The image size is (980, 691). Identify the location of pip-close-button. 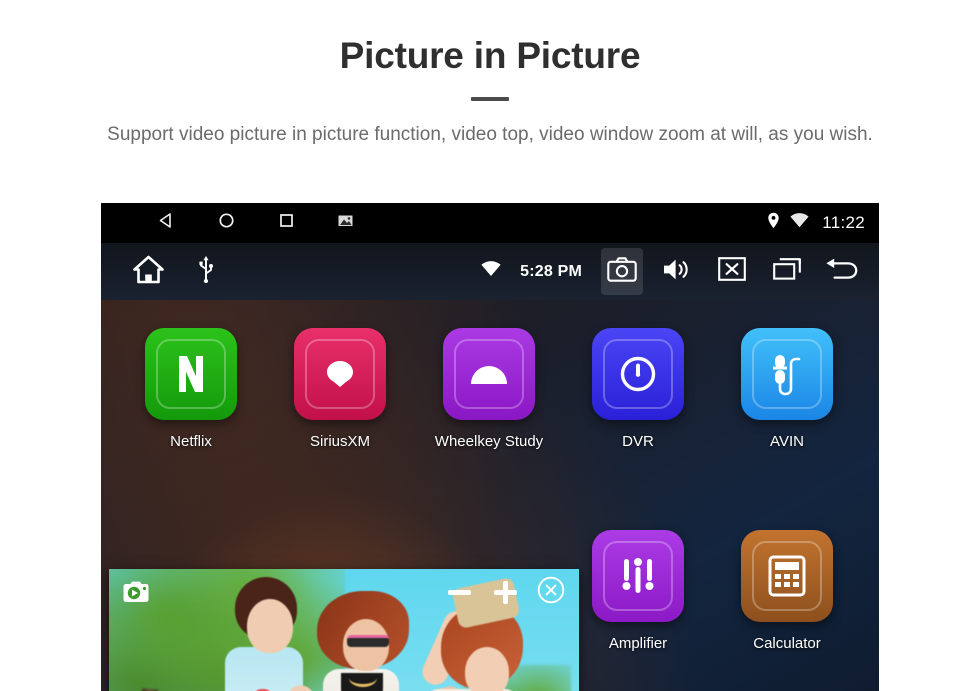
(551, 592).